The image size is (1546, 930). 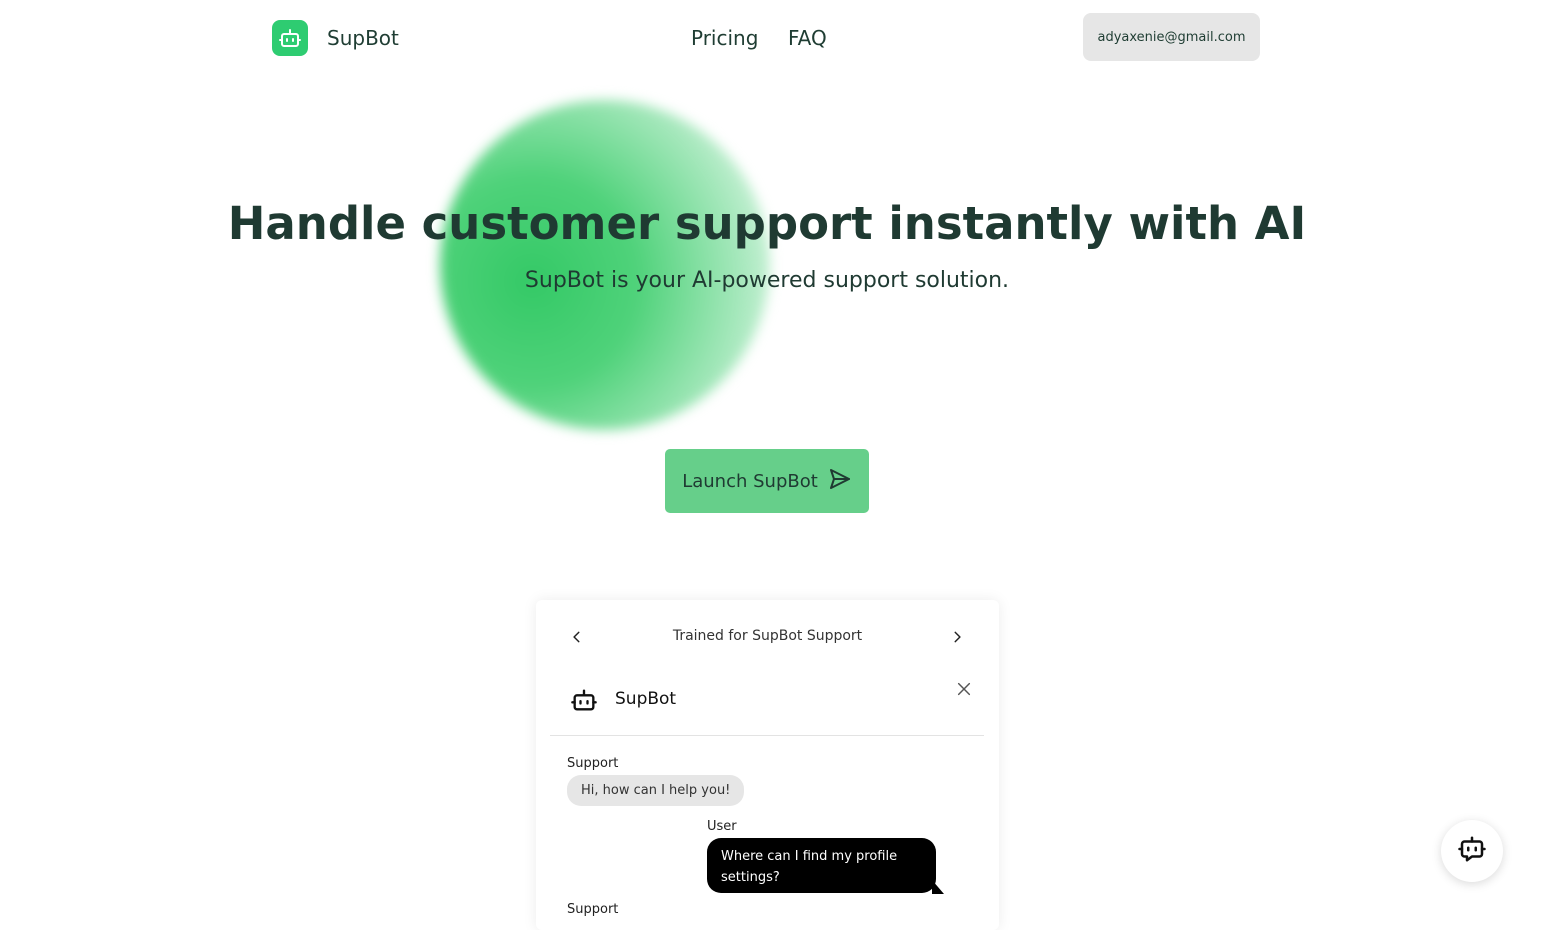 What do you see at coordinates (964, 689) in the screenshot?
I see `close-icon` at bounding box center [964, 689].